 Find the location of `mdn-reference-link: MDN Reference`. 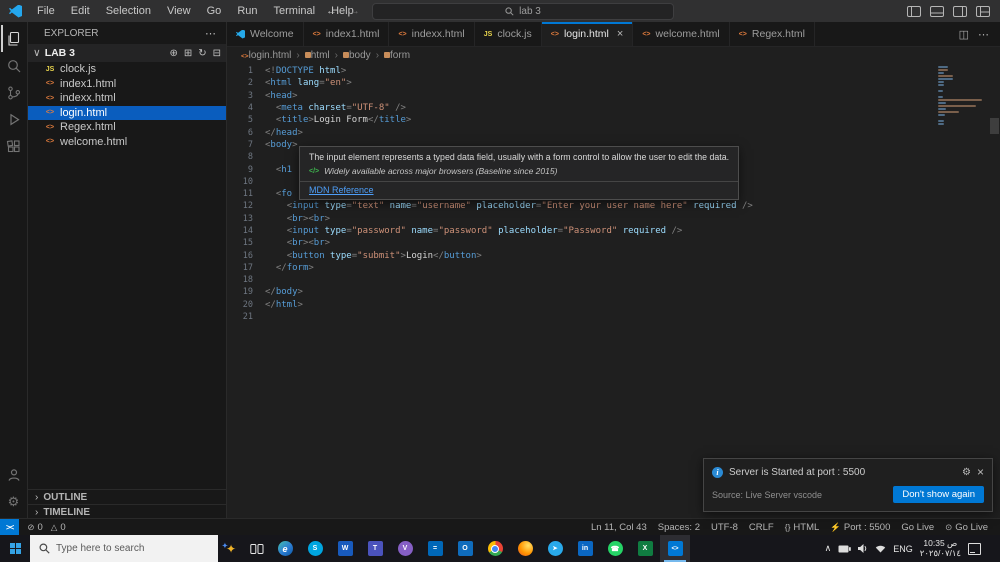

mdn-reference-link: MDN Reference is located at coordinates (519, 190).